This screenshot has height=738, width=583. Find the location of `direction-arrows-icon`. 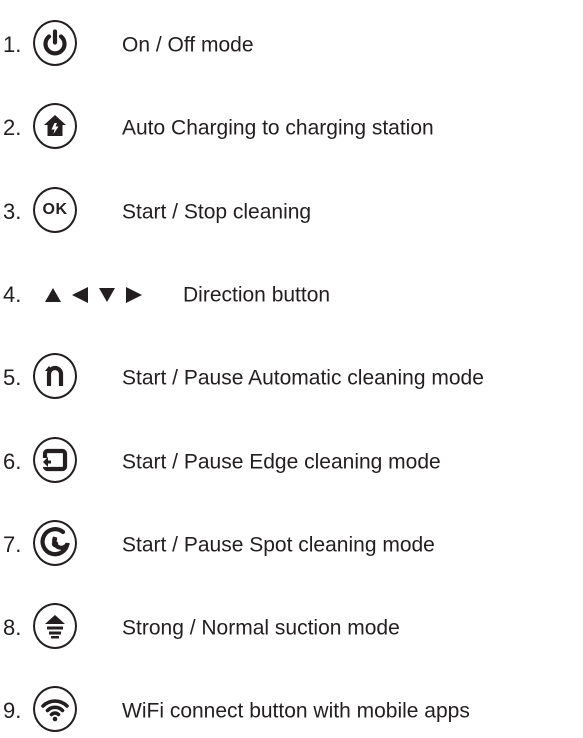

direction-arrows-icon is located at coordinates (93, 295).